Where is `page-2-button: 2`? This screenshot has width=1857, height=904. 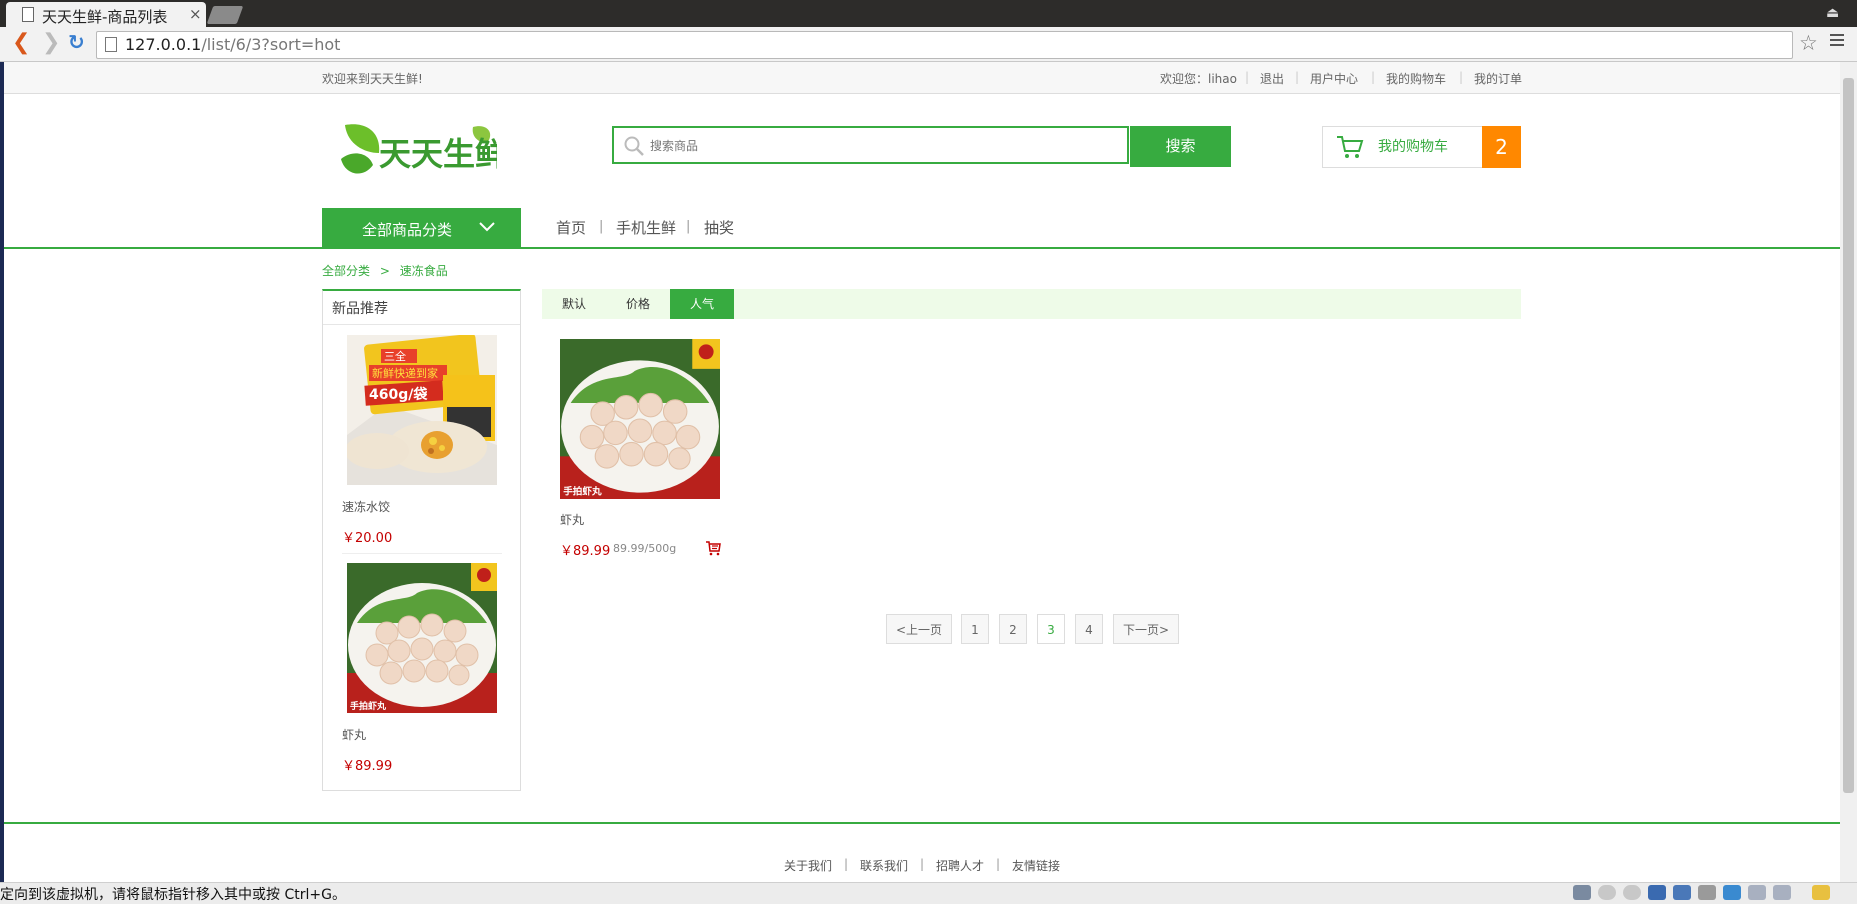 page-2-button: 2 is located at coordinates (1013, 629).